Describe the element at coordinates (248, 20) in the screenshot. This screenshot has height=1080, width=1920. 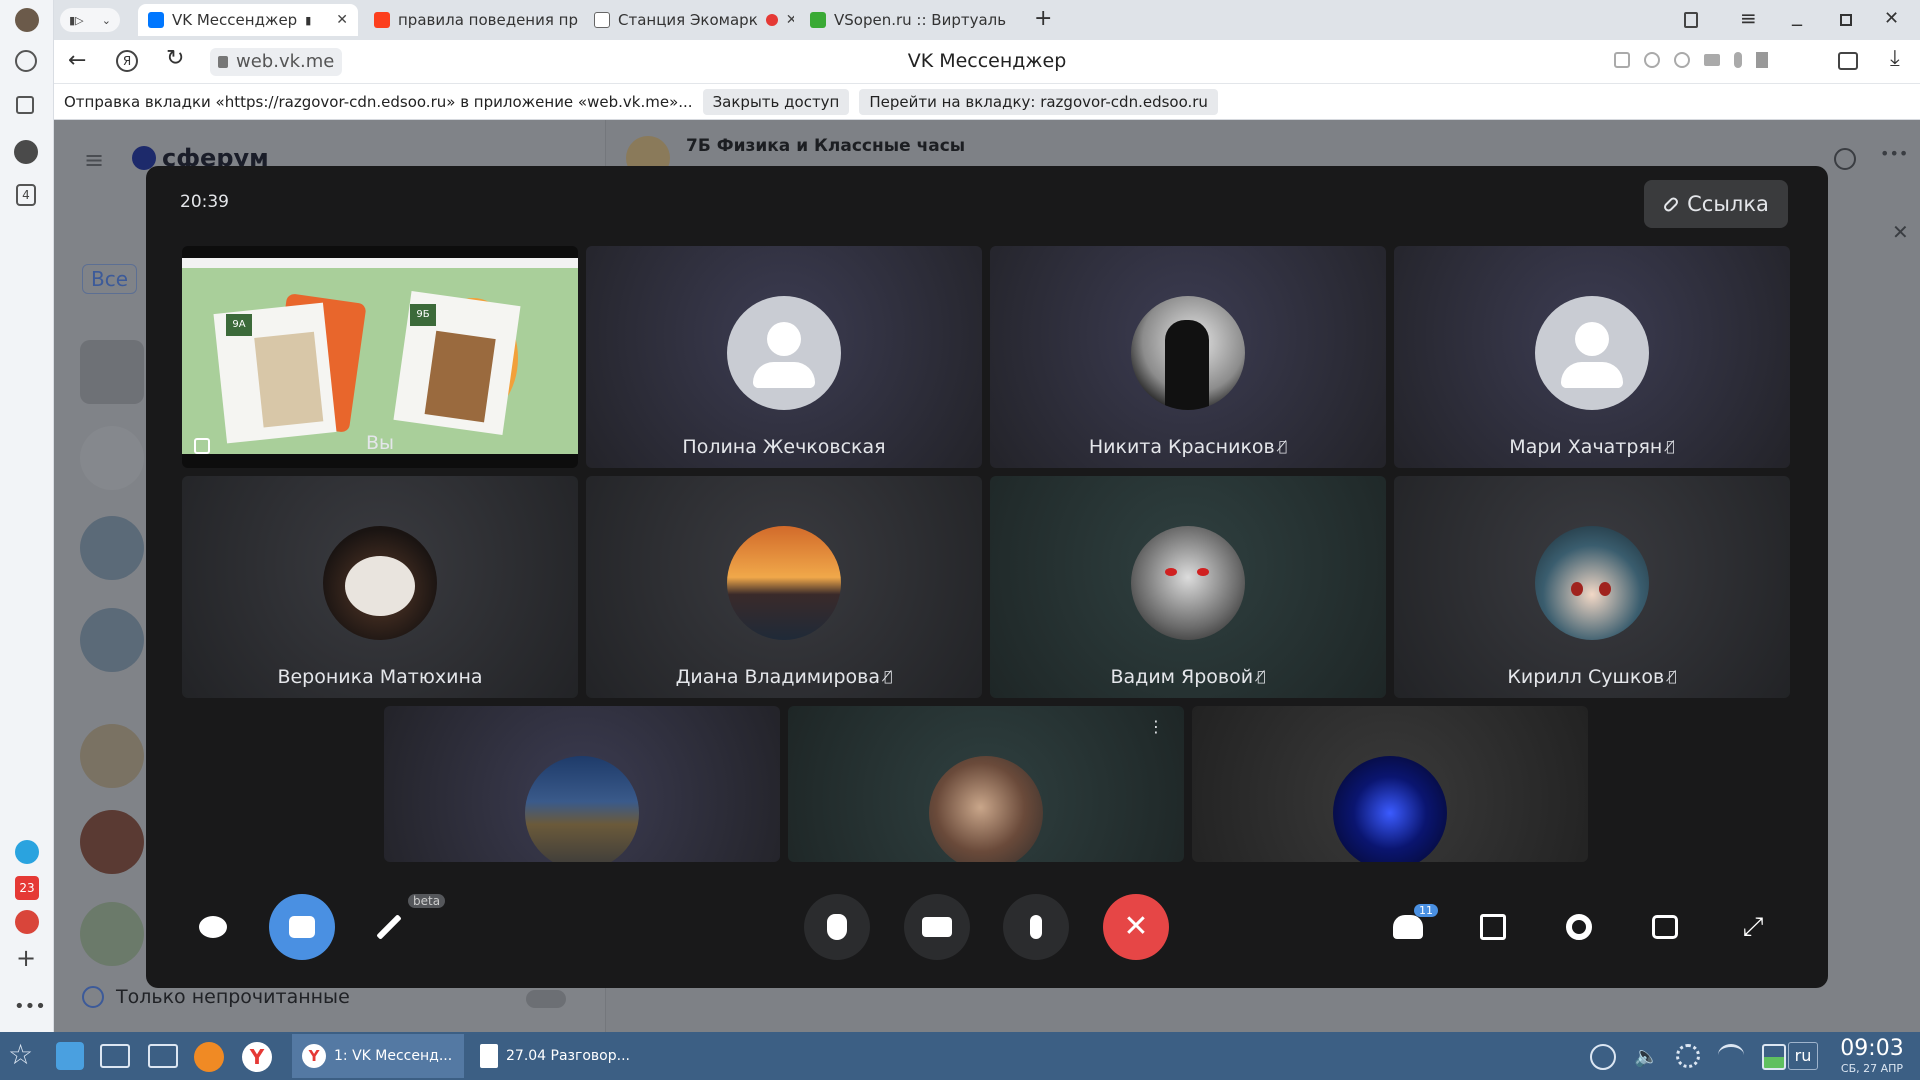
I see `tab-vk-messenger: VK Мессенджер ▮ ✕` at that location.